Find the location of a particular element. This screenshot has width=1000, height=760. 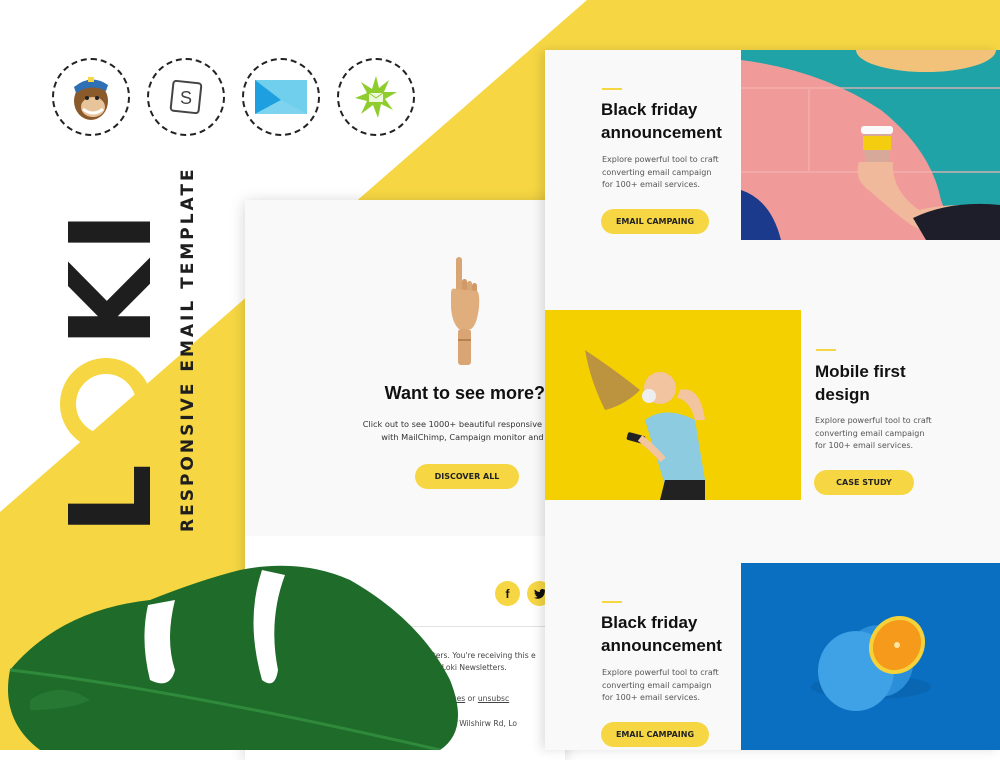

logo-mailchimp is located at coordinates (91, 97).